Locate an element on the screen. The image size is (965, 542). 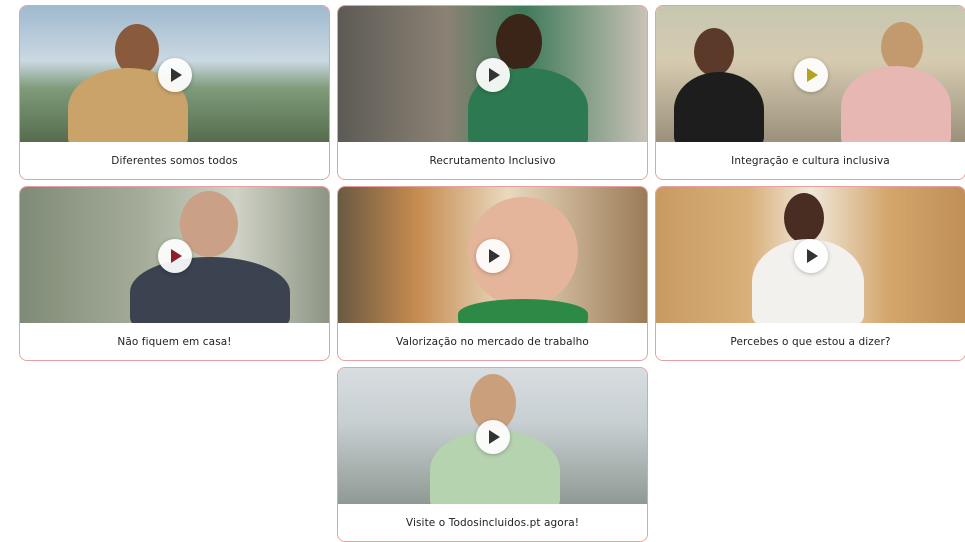
video-title: Recrutamento Inclusivo is located at coordinates (492, 160).